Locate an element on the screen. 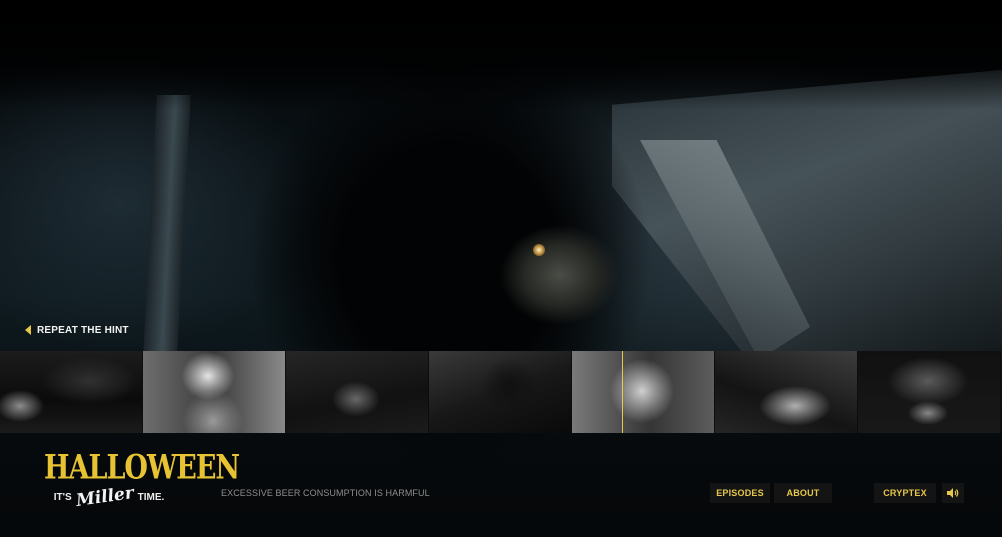 The width and height of the screenshot is (1002, 537). episodes-button: EPISODES is located at coordinates (740, 493).